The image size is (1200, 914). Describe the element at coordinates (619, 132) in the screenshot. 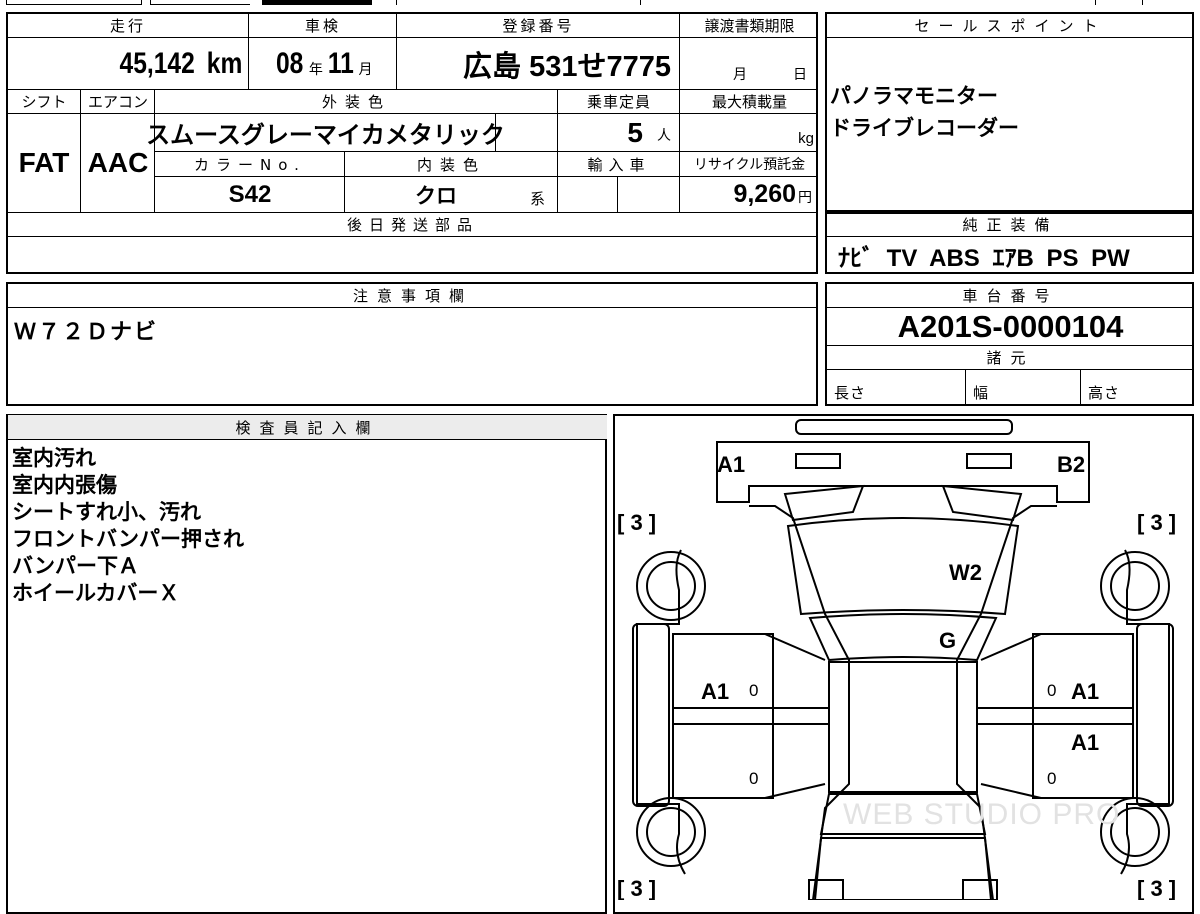

I see `capacity-value-group: 5 人` at that location.